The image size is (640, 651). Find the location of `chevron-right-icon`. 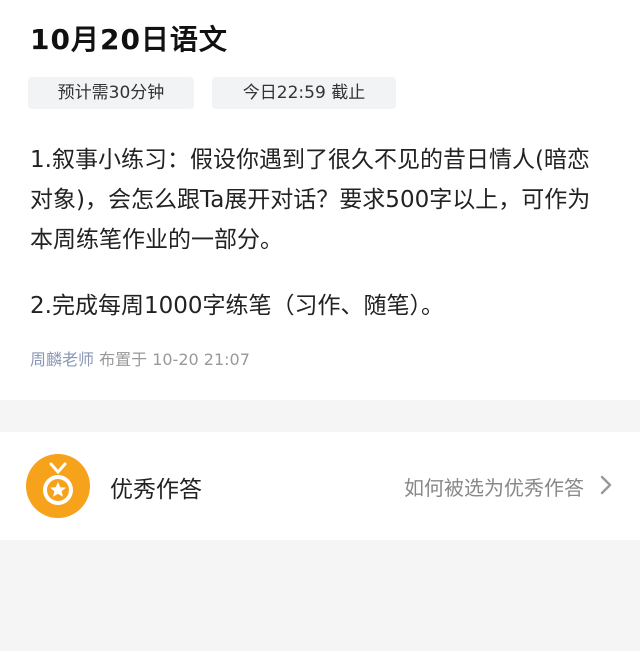

chevron-right-icon is located at coordinates (606, 485).